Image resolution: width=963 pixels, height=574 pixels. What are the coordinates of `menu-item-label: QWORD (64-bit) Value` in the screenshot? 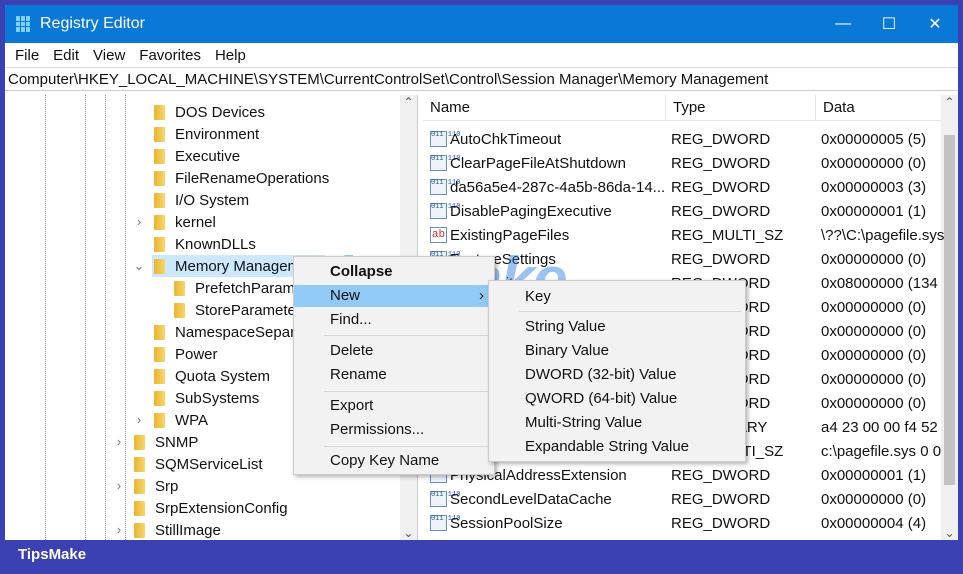 It's located at (601, 398).